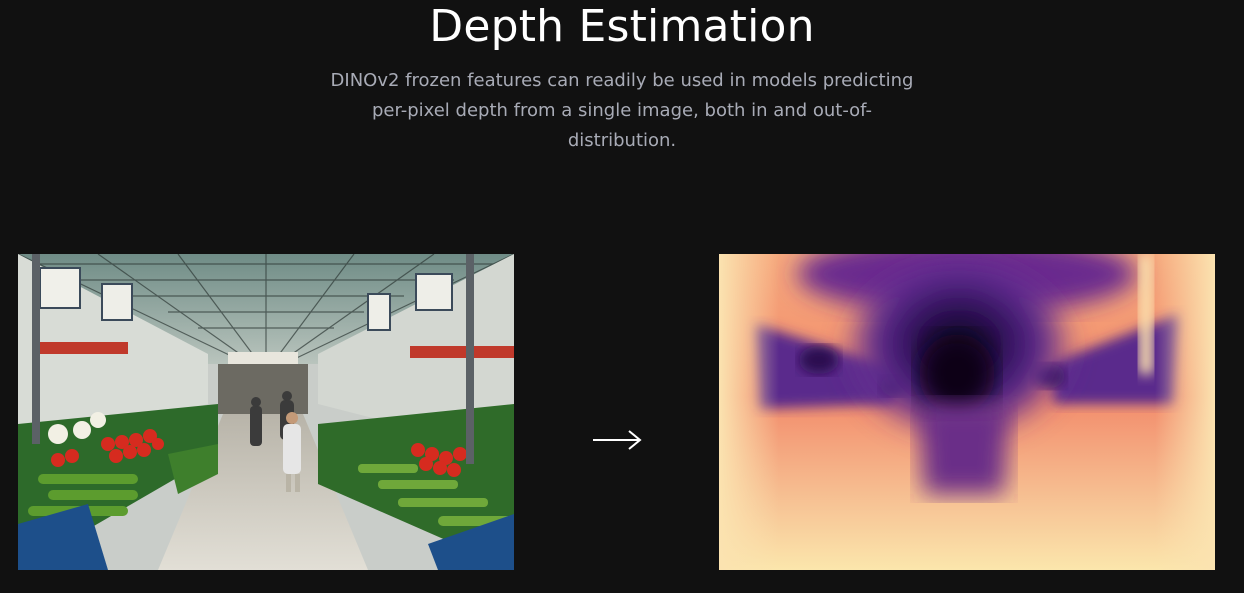 The width and height of the screenshot is (1244, 593). Describe the element at coordinates (622, 26) in the screenshot. I see `section-title: Depth Estimation` at that location.